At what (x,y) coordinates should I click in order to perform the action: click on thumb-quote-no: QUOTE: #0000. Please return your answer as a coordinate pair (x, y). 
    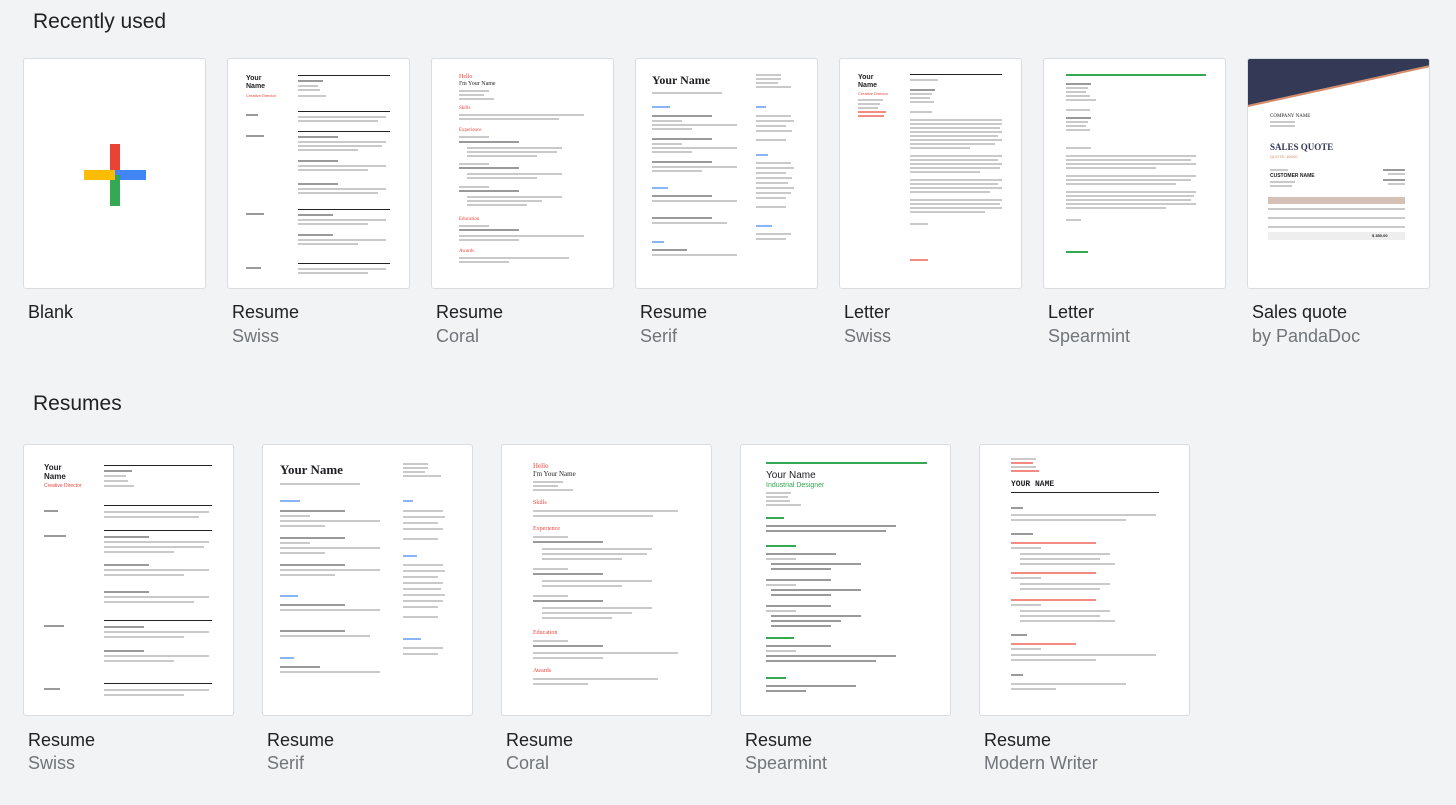
    Looking at the image, I should click on (1284, 156).